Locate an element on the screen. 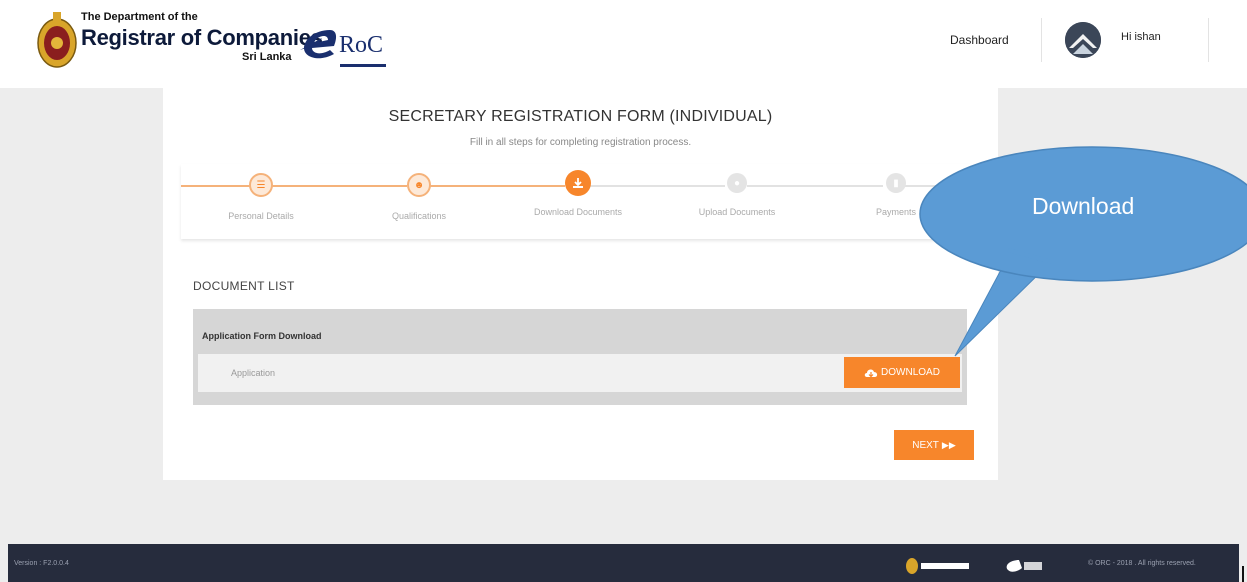 The width and height of the screenshot is (1247, 582). org-line-1: The Department of the is located at coordinates (139, 17).